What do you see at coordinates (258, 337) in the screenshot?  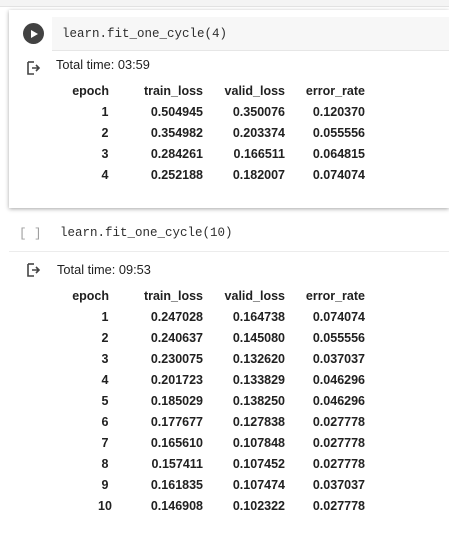 I see `cell-valid-loss: 0.145080` at bounding box center [258, 337].